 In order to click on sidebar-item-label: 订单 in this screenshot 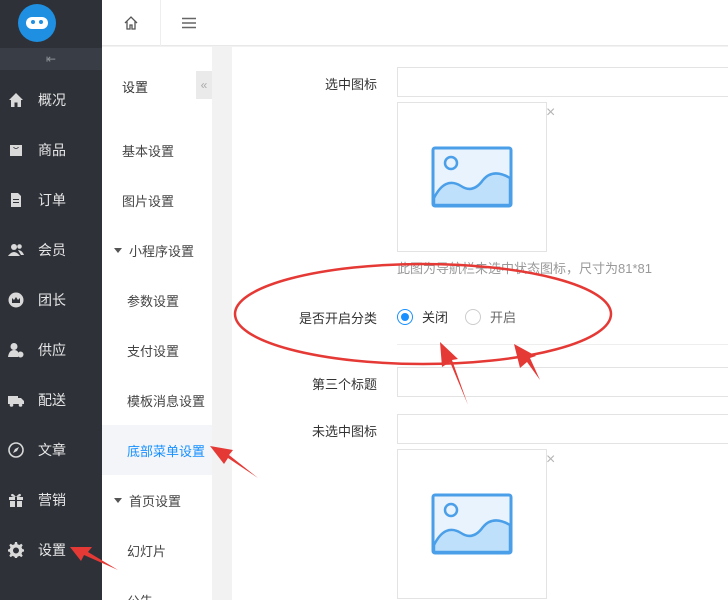, I will do `click(52, 200)`.